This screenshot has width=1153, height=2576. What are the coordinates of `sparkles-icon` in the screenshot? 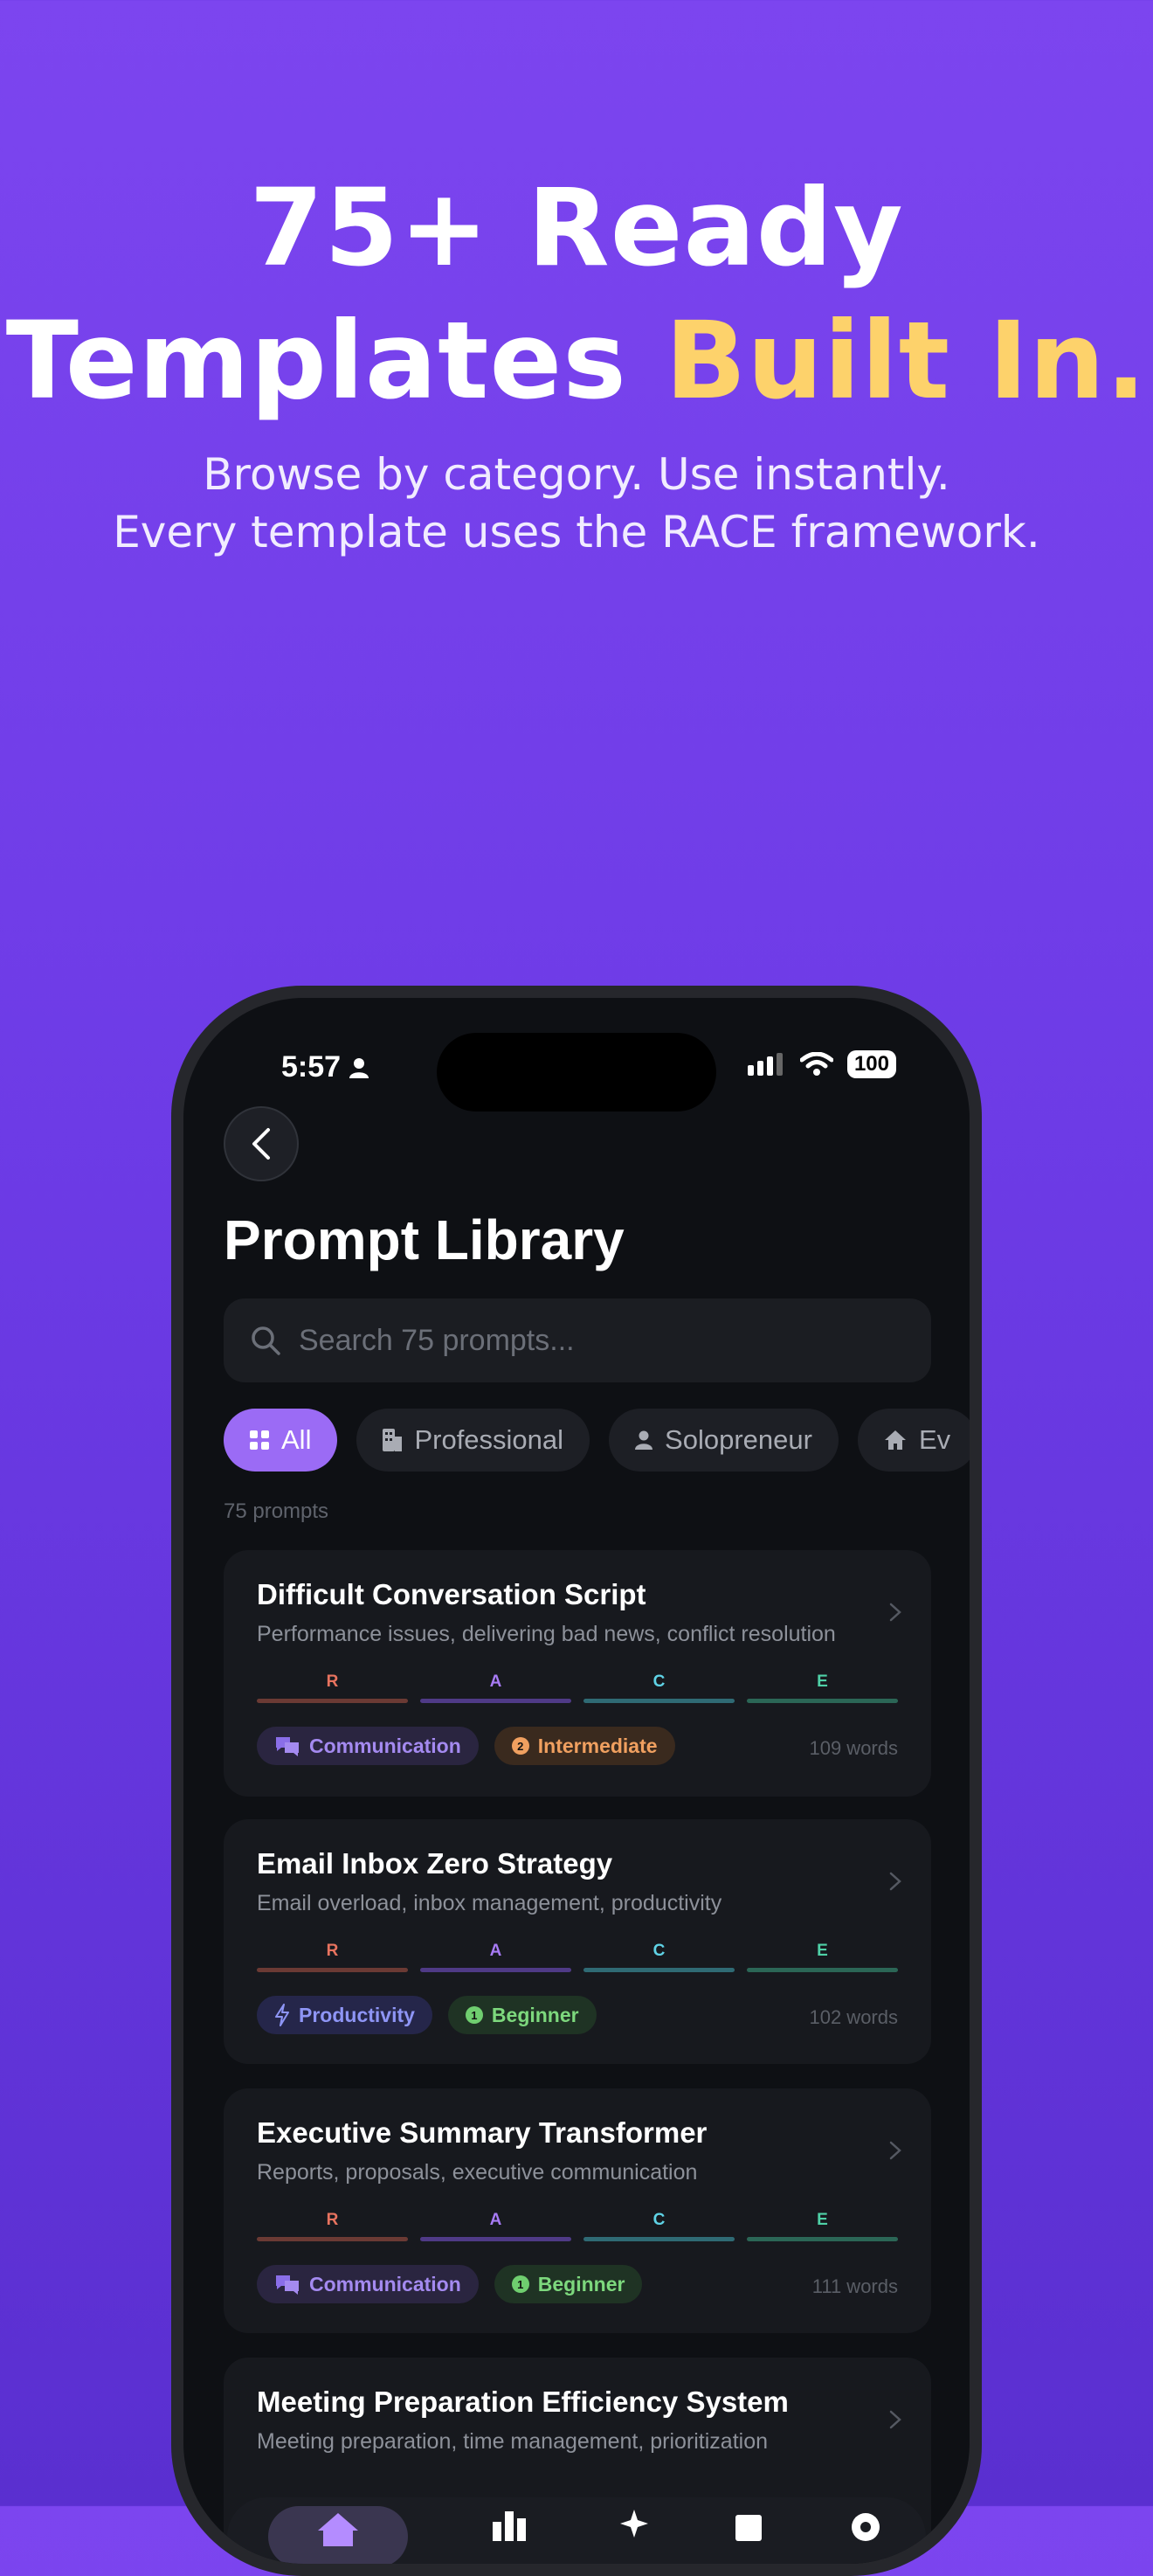 It's located at (633, 2524).